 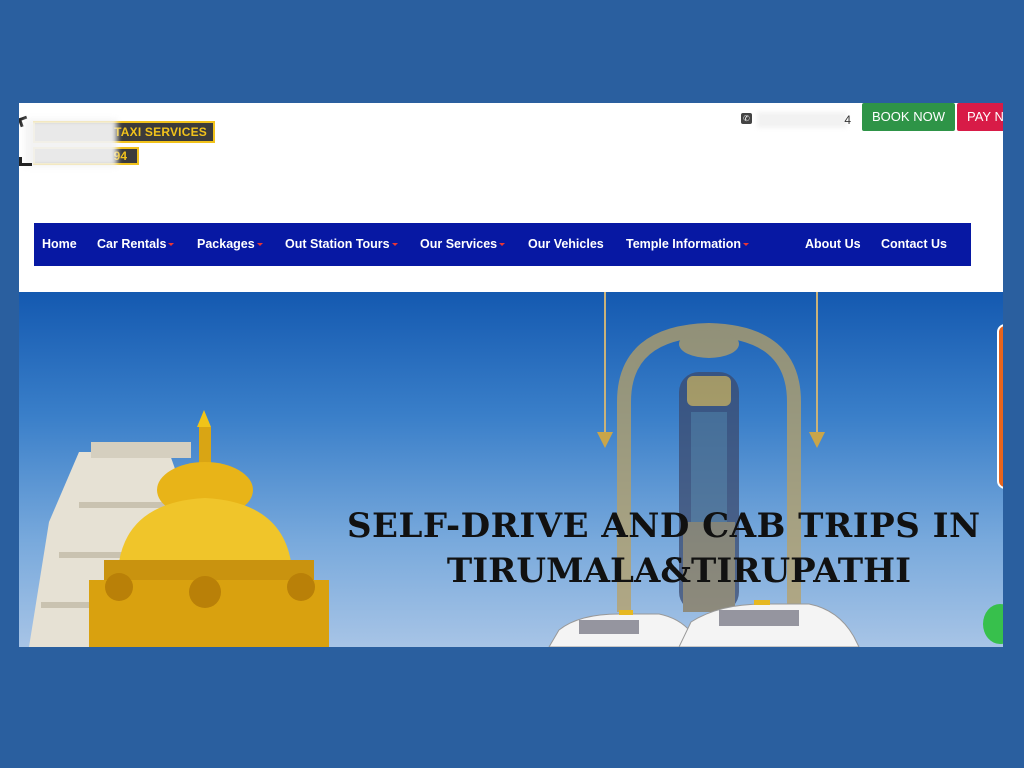 I want to click on nav-item-label: Contact Us, so click(x=914, y=244).